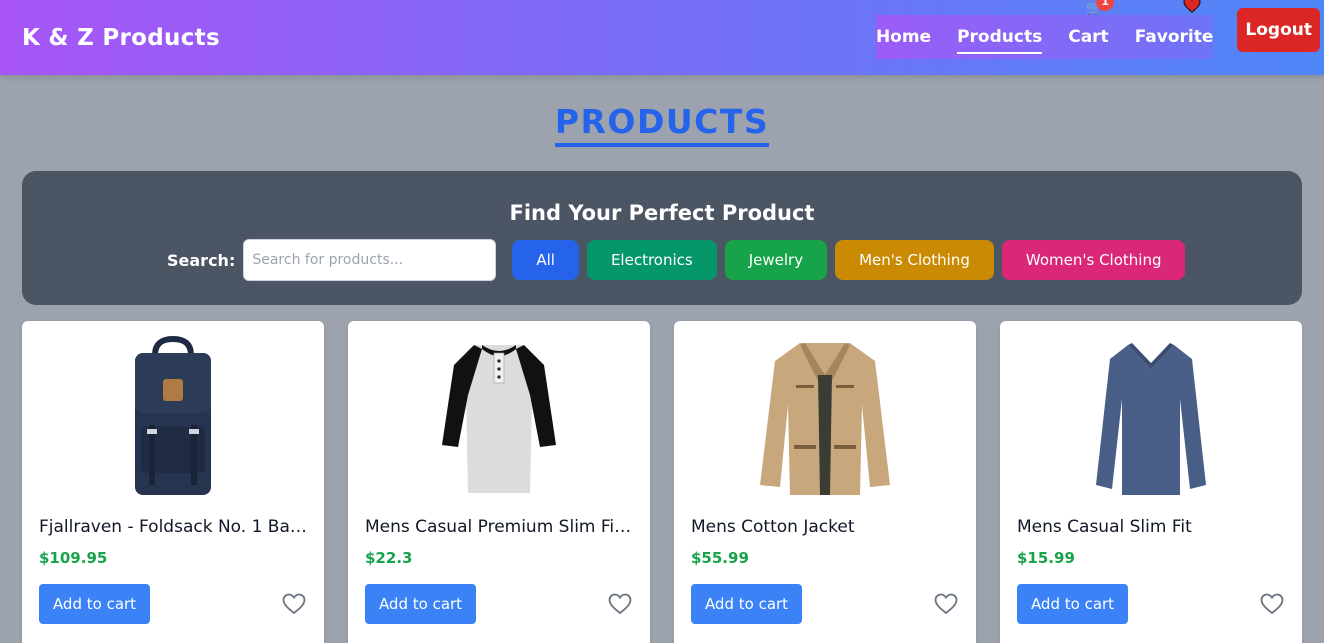 The width and height of the screenshot is (1324, 643). Describe the element at coordinates (903, 37) in the screenshot. I see `nav-link-home: Home` at that location.